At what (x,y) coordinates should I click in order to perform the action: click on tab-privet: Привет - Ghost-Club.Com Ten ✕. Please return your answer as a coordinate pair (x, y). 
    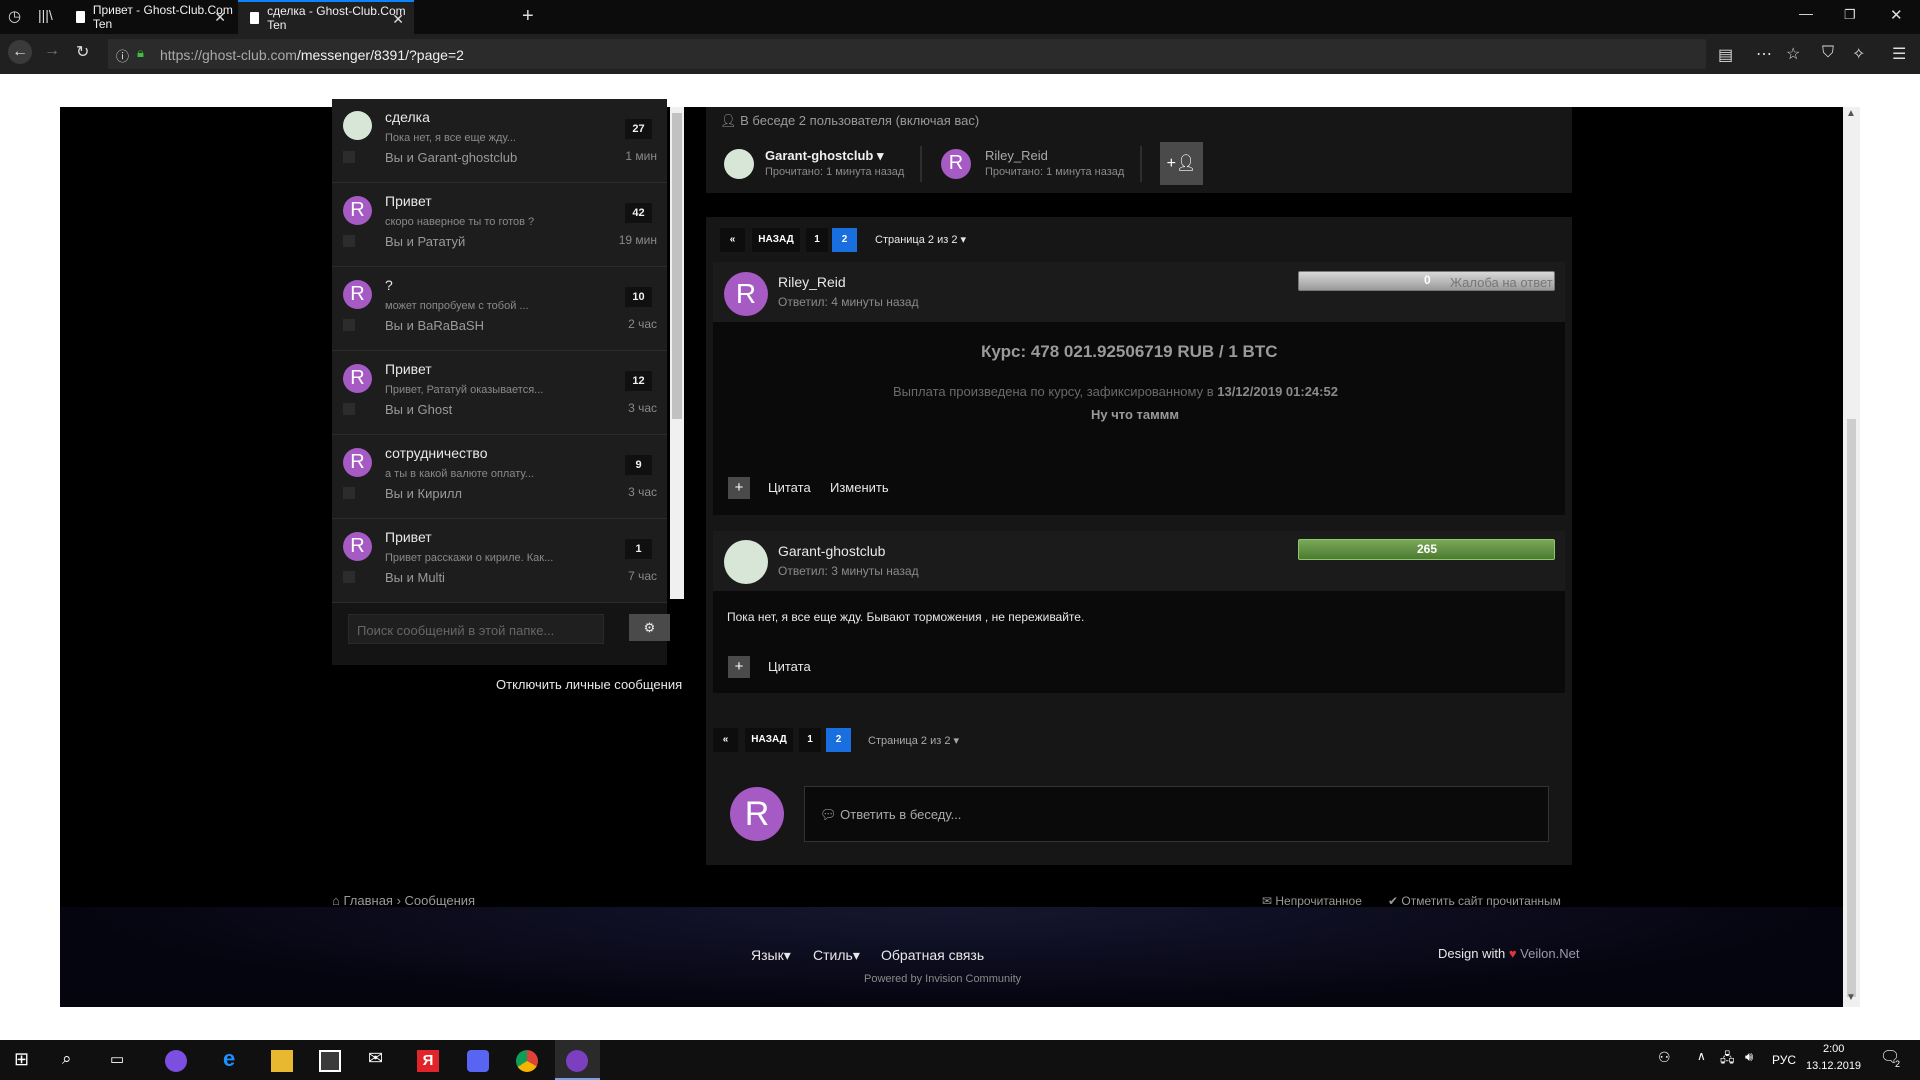
    Looking at the image, I should click on (150, 17).